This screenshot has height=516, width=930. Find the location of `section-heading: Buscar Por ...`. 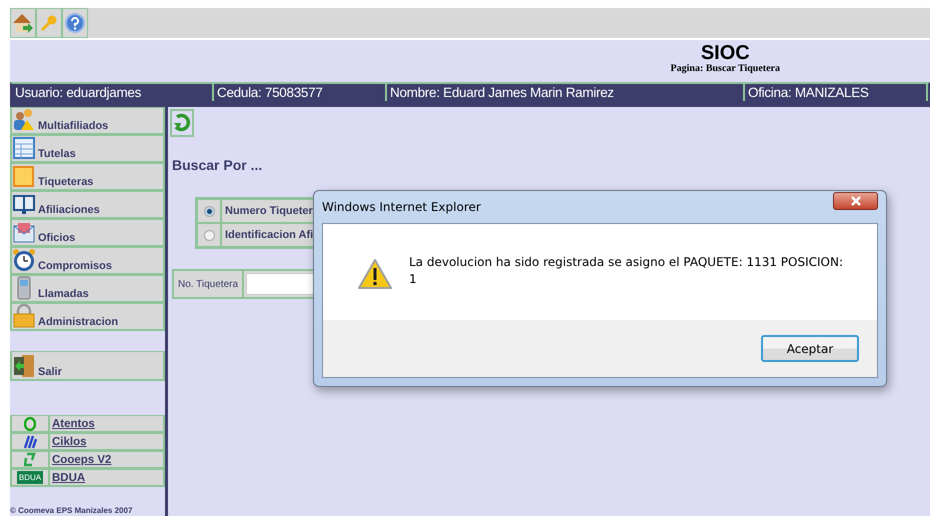

section-heading: Buscar Por ... is located at coordinates (218, 165).